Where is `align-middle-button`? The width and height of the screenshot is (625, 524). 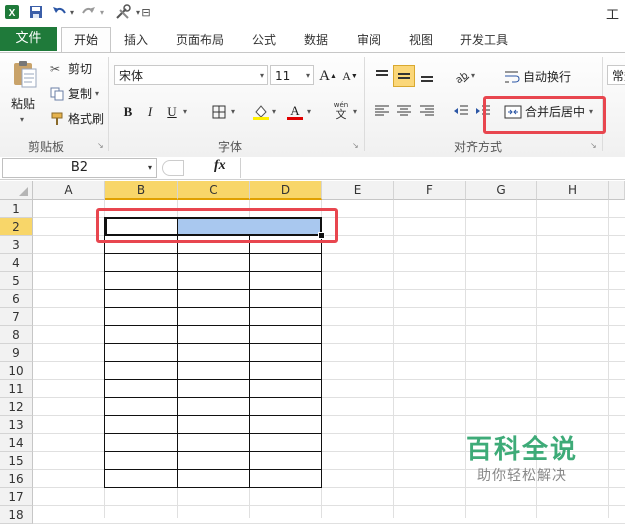
align-middle-button is located at coordinates (404, 76).